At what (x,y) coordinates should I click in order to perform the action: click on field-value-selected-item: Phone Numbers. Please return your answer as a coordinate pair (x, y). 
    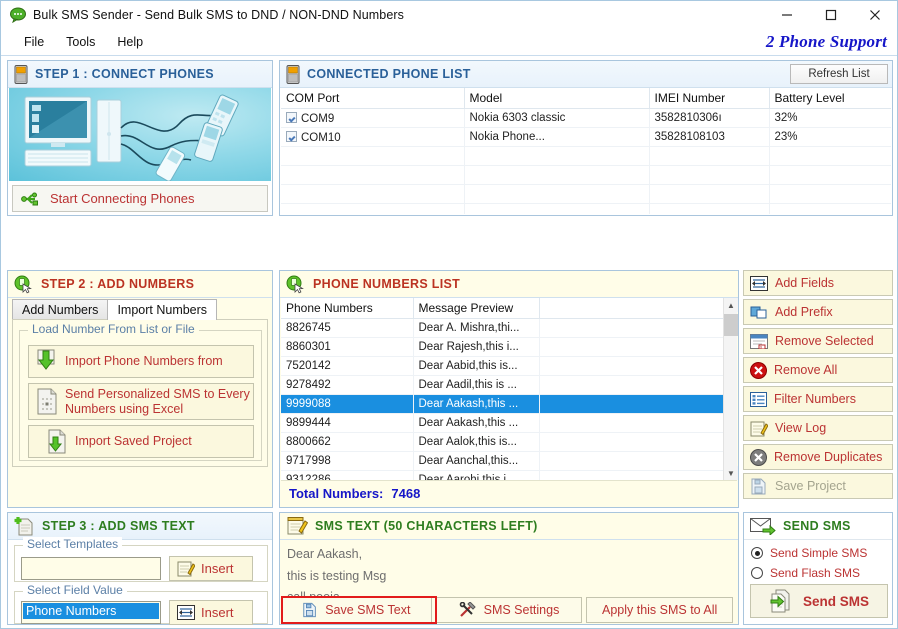
    Looking at the image, I should click on (91, 611).